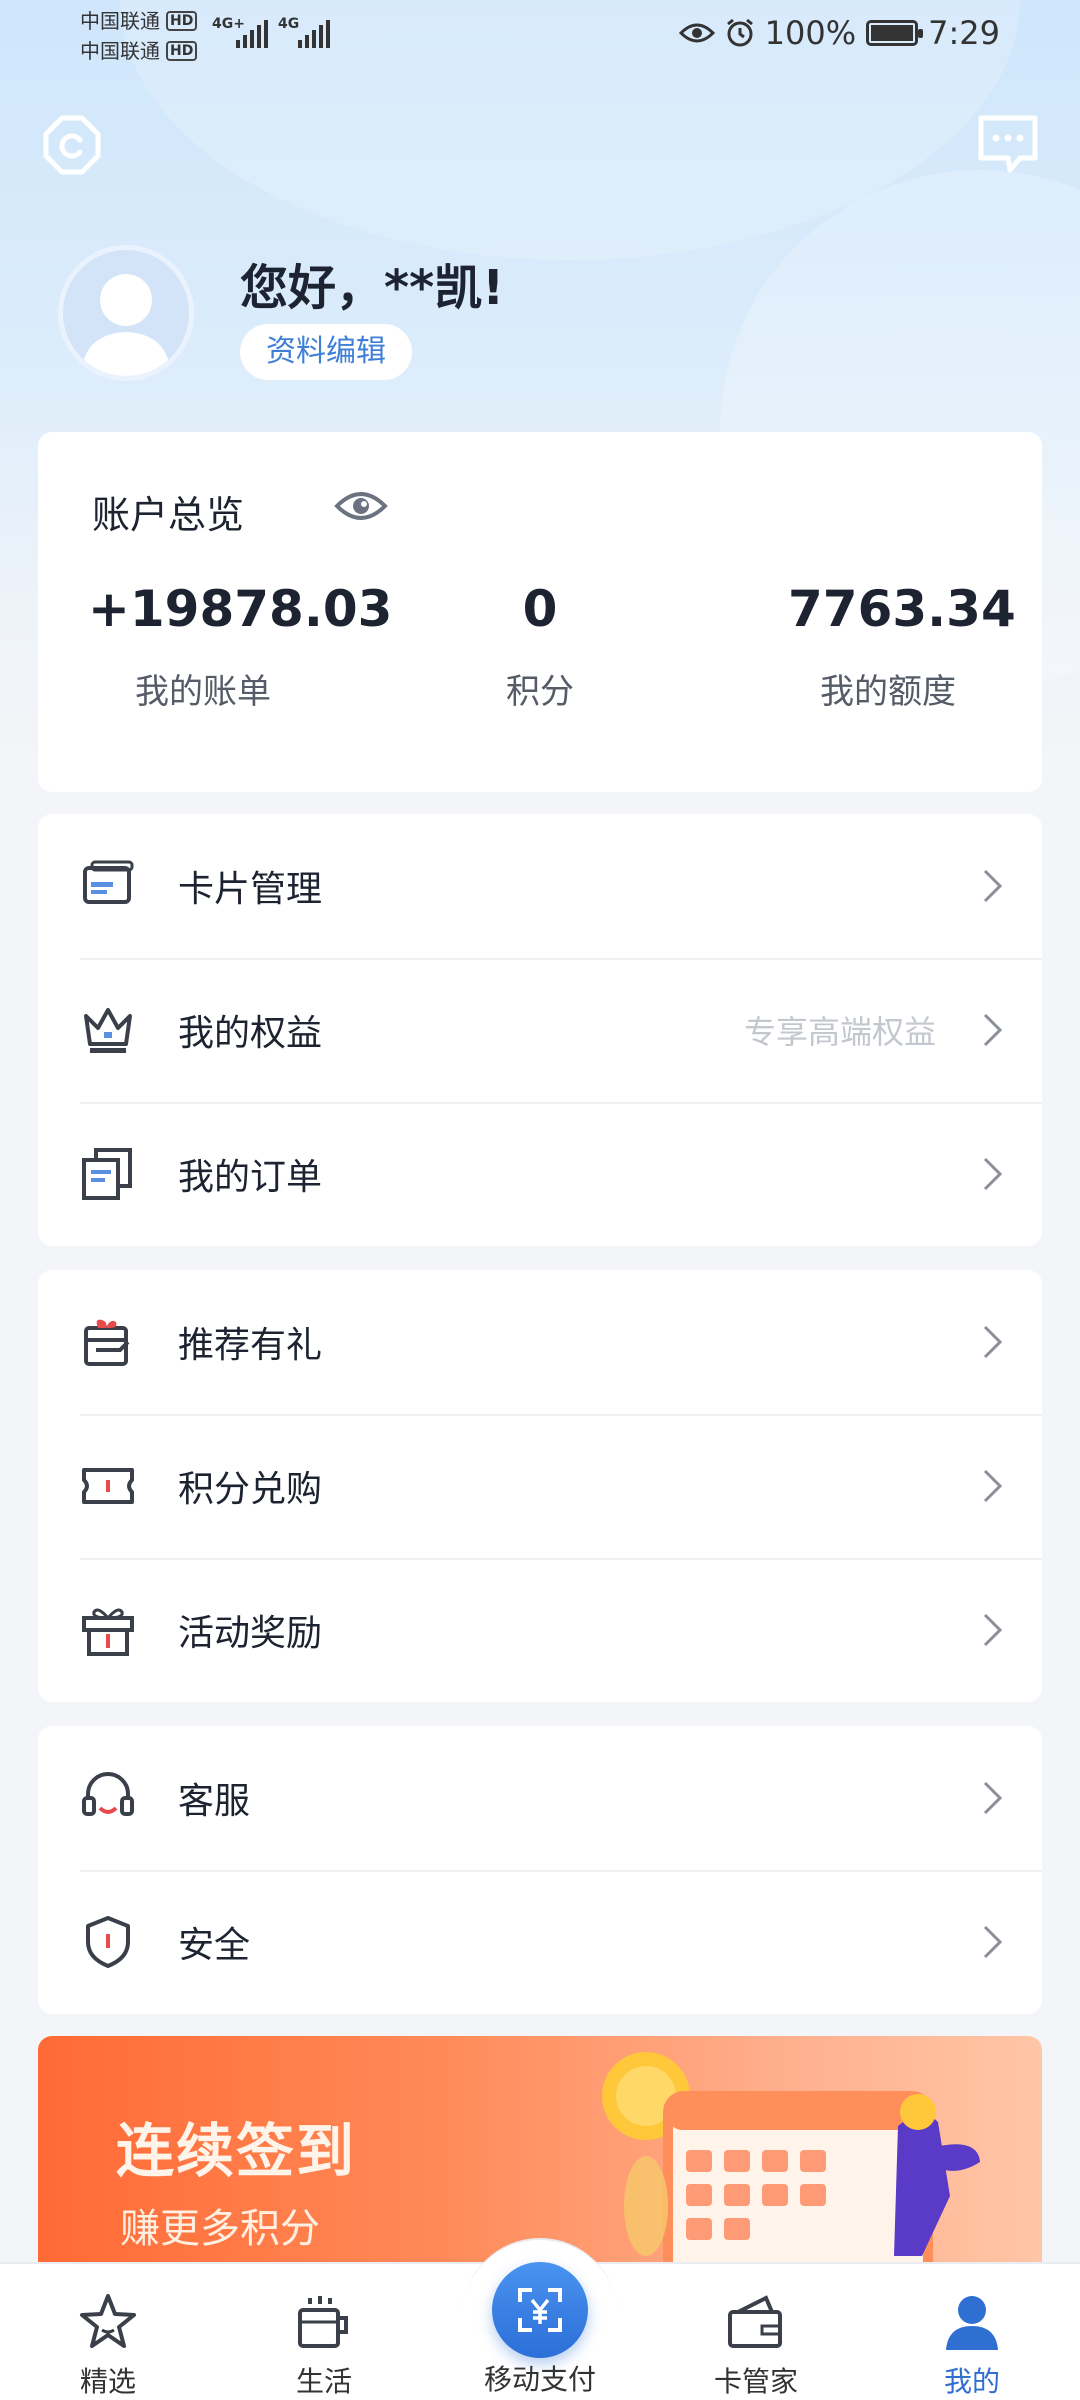 This screenshot has height=2400, width=1080. What do you see at coordinates (540, 1174) in the screenshot?
I see `menu-item-orders: 我的订单` at bounding box center [540, 1174].